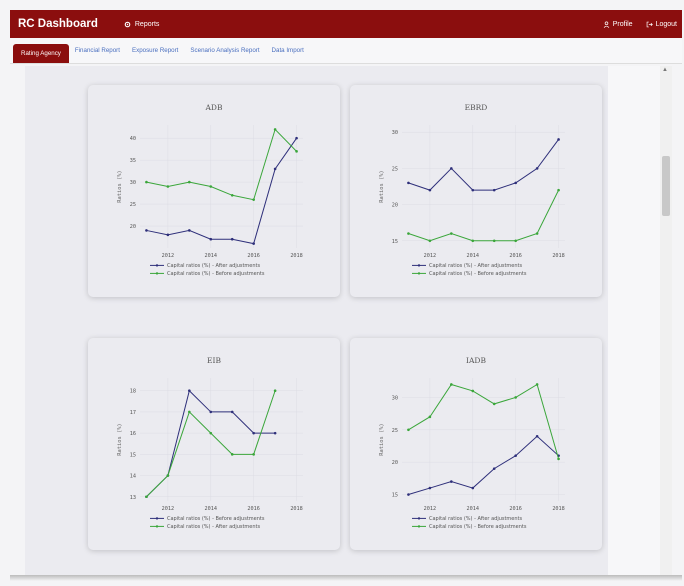  I want to click on logout-link: Logout, so click(661, 24).